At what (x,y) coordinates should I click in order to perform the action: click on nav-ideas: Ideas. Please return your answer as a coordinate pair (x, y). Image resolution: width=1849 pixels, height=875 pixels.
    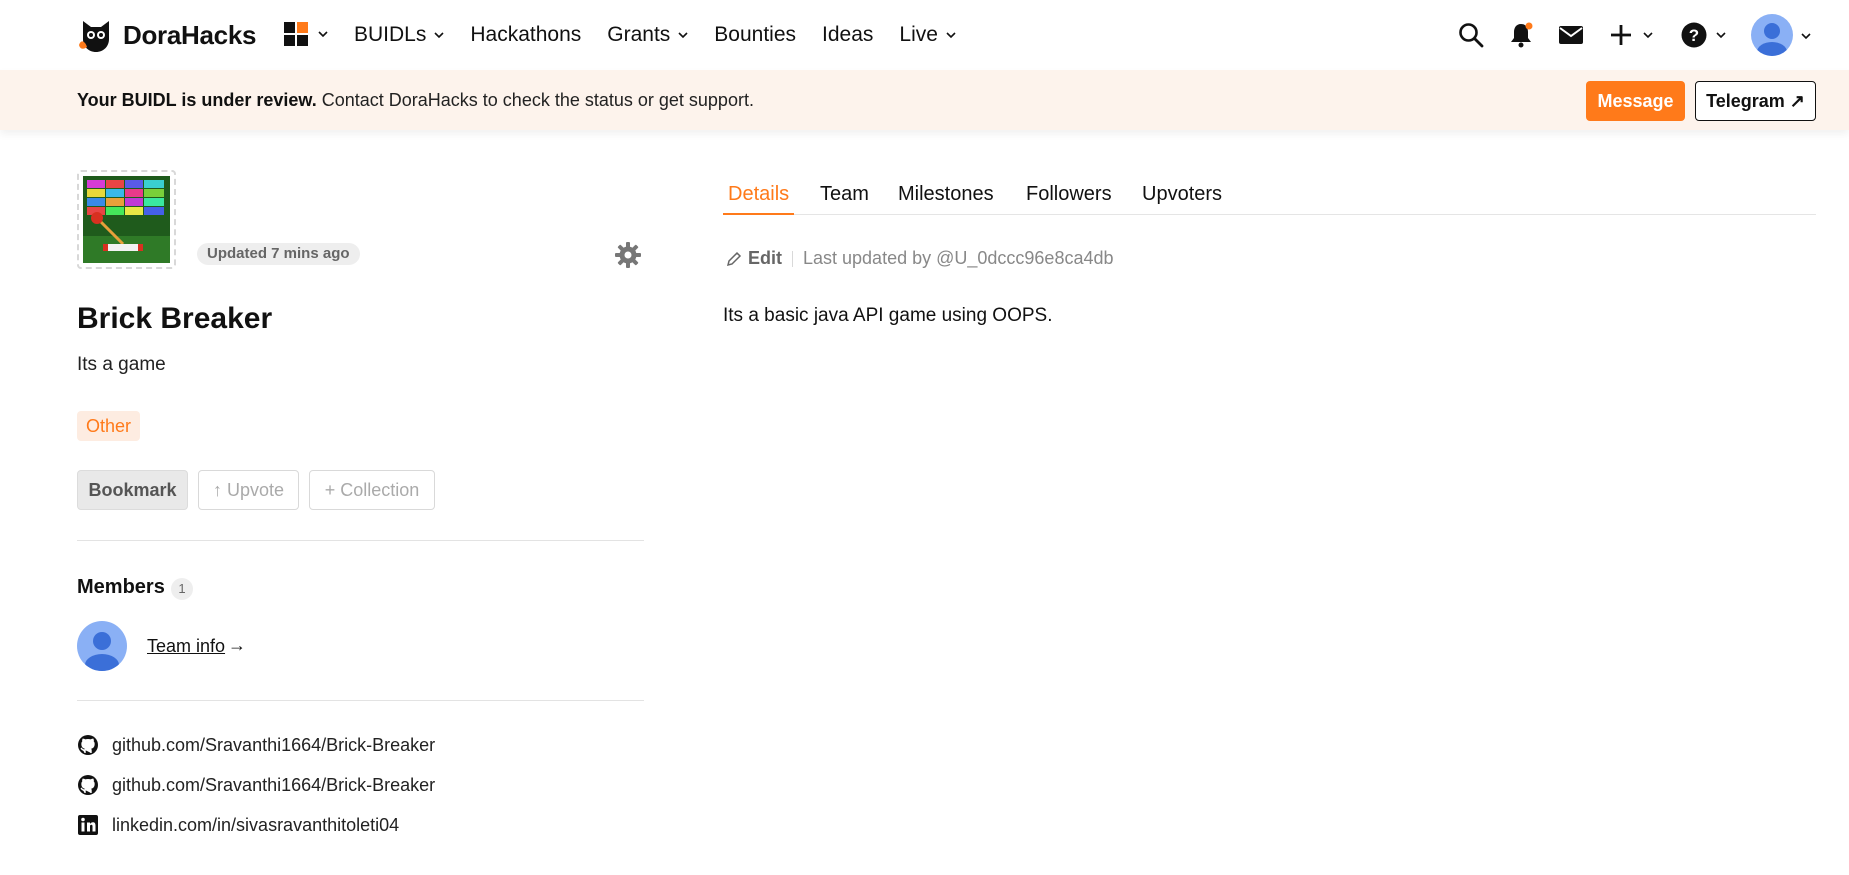
    Looking at the image, I should click on (847, 35).